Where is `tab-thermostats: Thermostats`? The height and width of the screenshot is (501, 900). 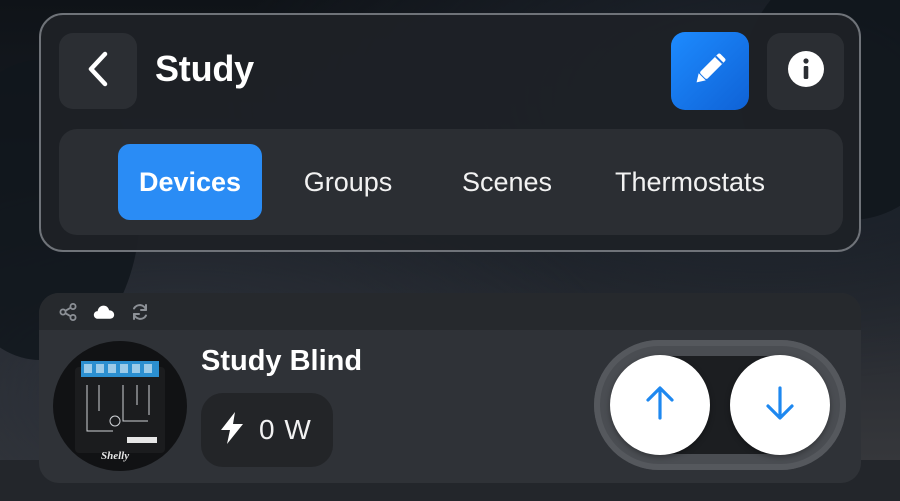 tab-thermostats: Thermostats is located at coordinates (690, 182).